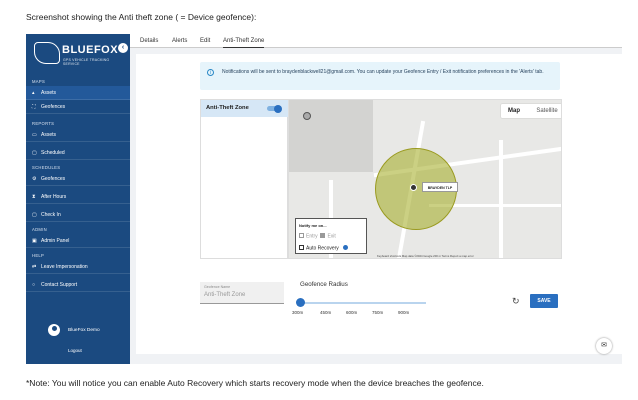 The height and width of the screenshot is (400, 638). I want to click on logo: BLUEFOX GPS VEHICLE TRACKING SERVICE, so click(78, 56).